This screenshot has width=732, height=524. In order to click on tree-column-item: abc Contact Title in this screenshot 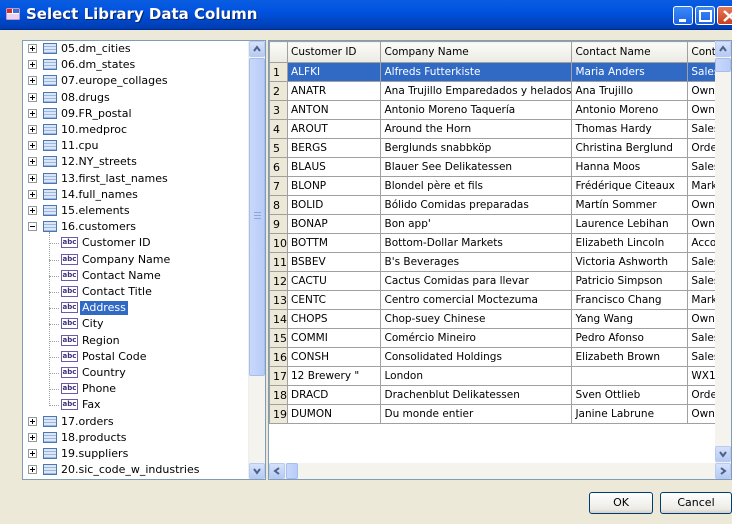, I will do `click(136, 292)`.